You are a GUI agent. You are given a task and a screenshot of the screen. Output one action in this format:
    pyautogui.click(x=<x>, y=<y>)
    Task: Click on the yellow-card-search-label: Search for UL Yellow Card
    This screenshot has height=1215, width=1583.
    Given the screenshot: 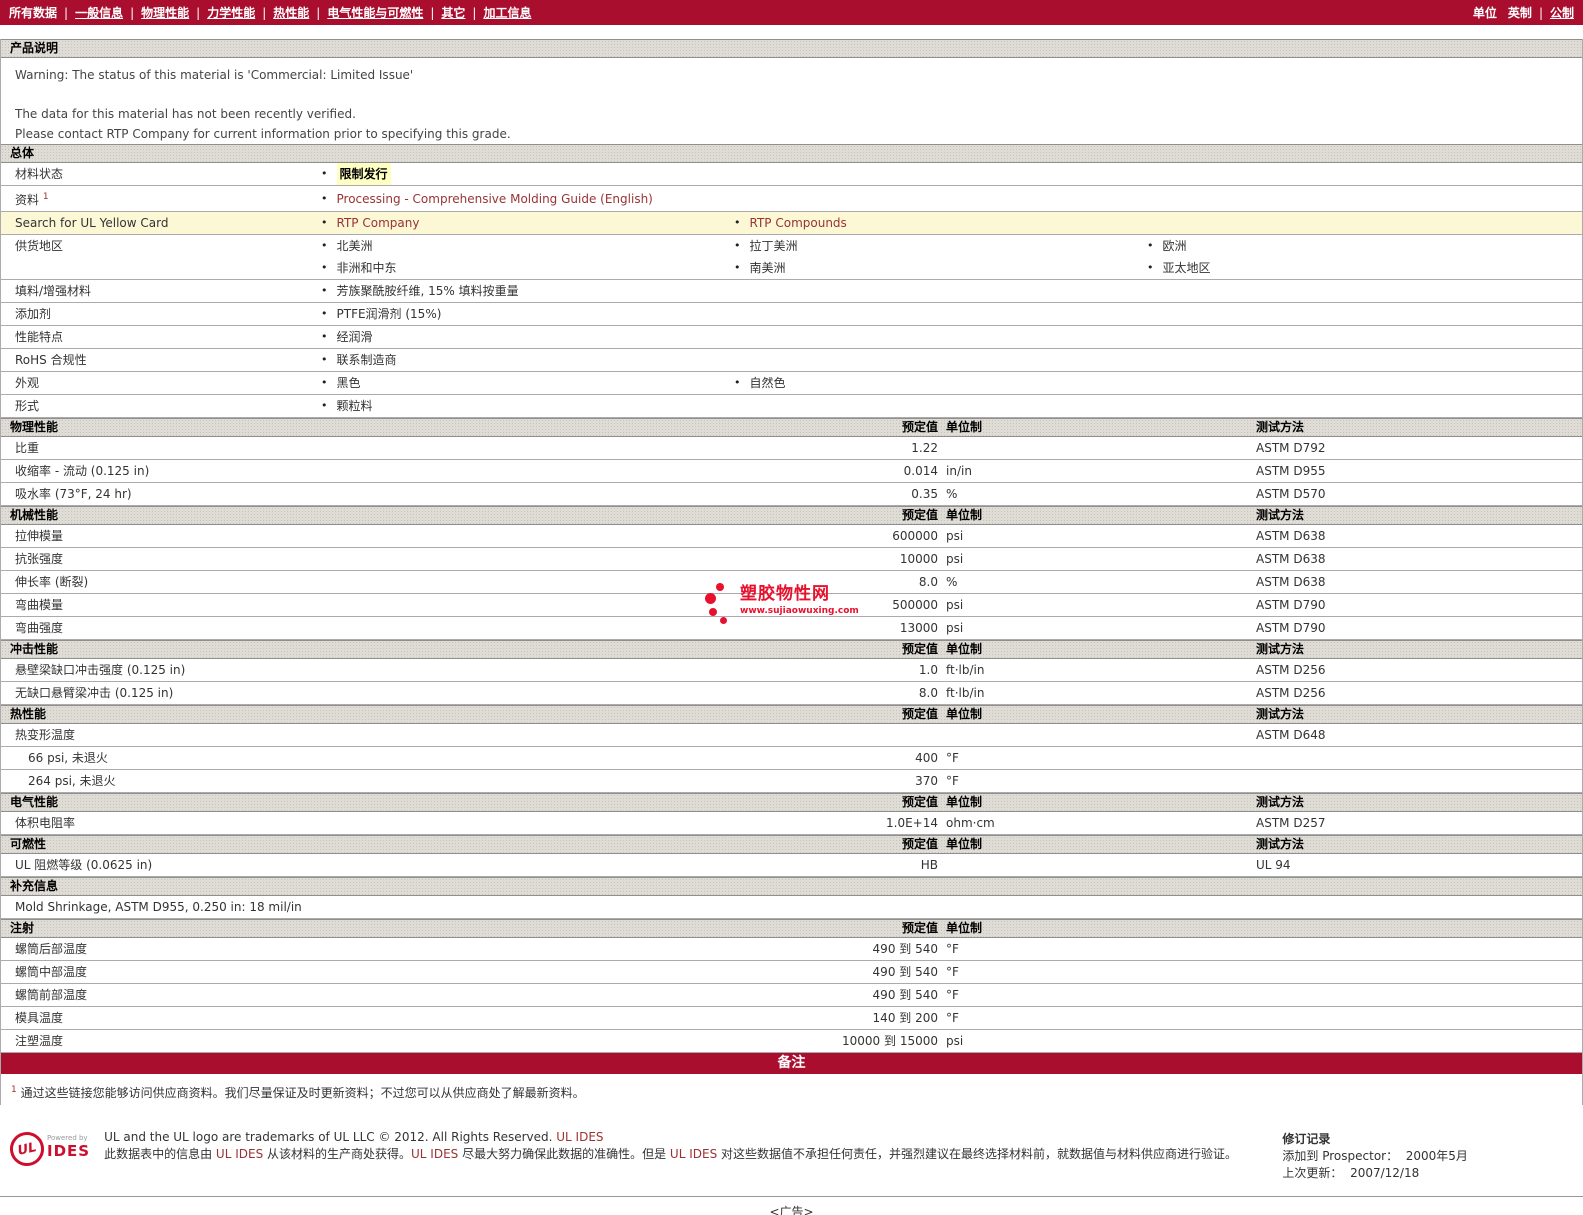 What is the action you would take?
    pyautogui.click(x=161, y=223)
    